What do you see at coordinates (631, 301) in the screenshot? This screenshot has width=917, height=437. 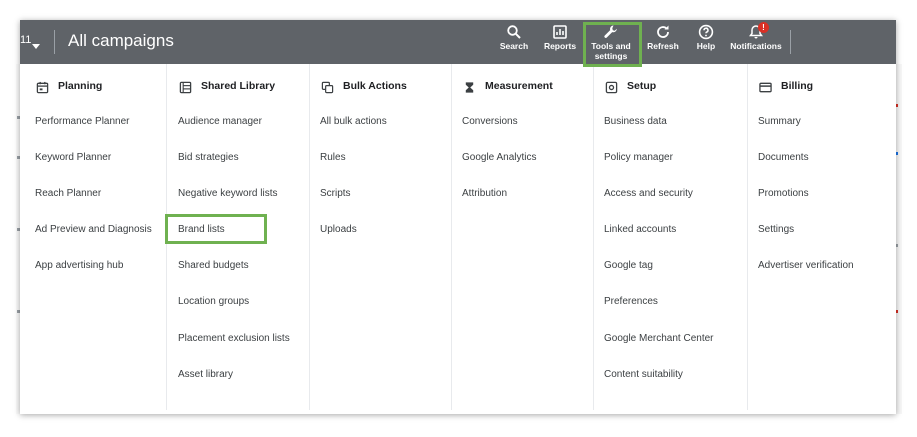 I see `menu-item-preferences: Preferences` at bounding box center [631, 301].